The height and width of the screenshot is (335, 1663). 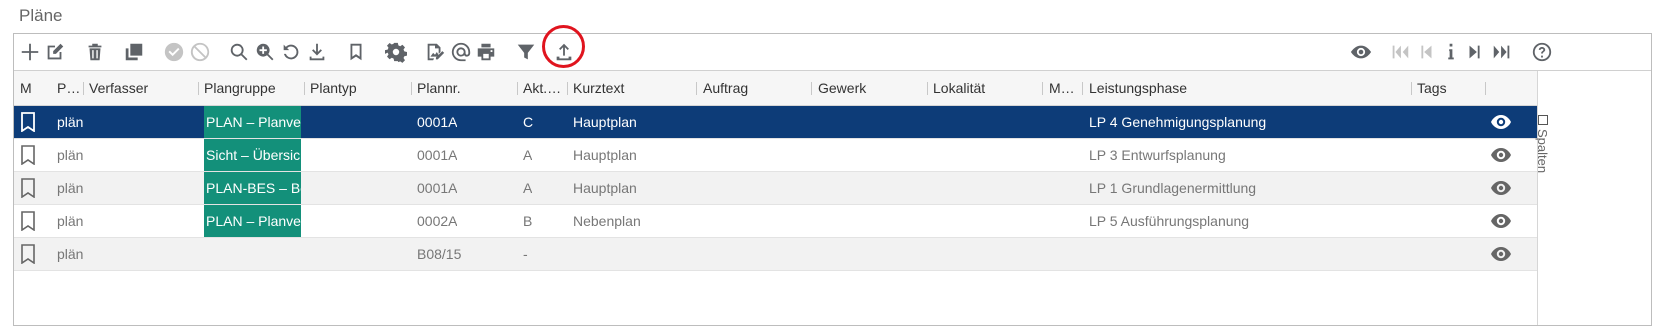 What do you see at coordinates (1447, 88) in the screenshot?
I see `column-header-tags: Tags` at bounding box center [1447, 88].